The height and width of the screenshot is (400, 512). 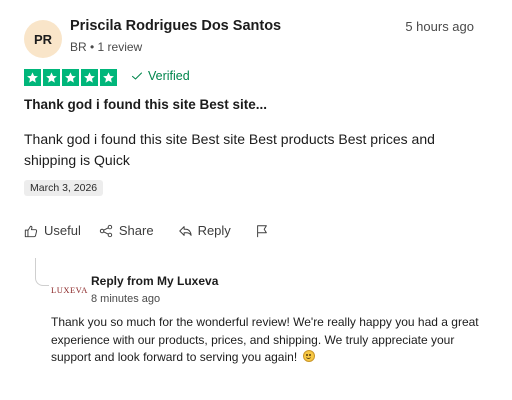 What do you see at coordinates (155, 281) in the screenshot?
I see `reply-from-label: Reply from My Luxeva` at bounding box center [155, 281].